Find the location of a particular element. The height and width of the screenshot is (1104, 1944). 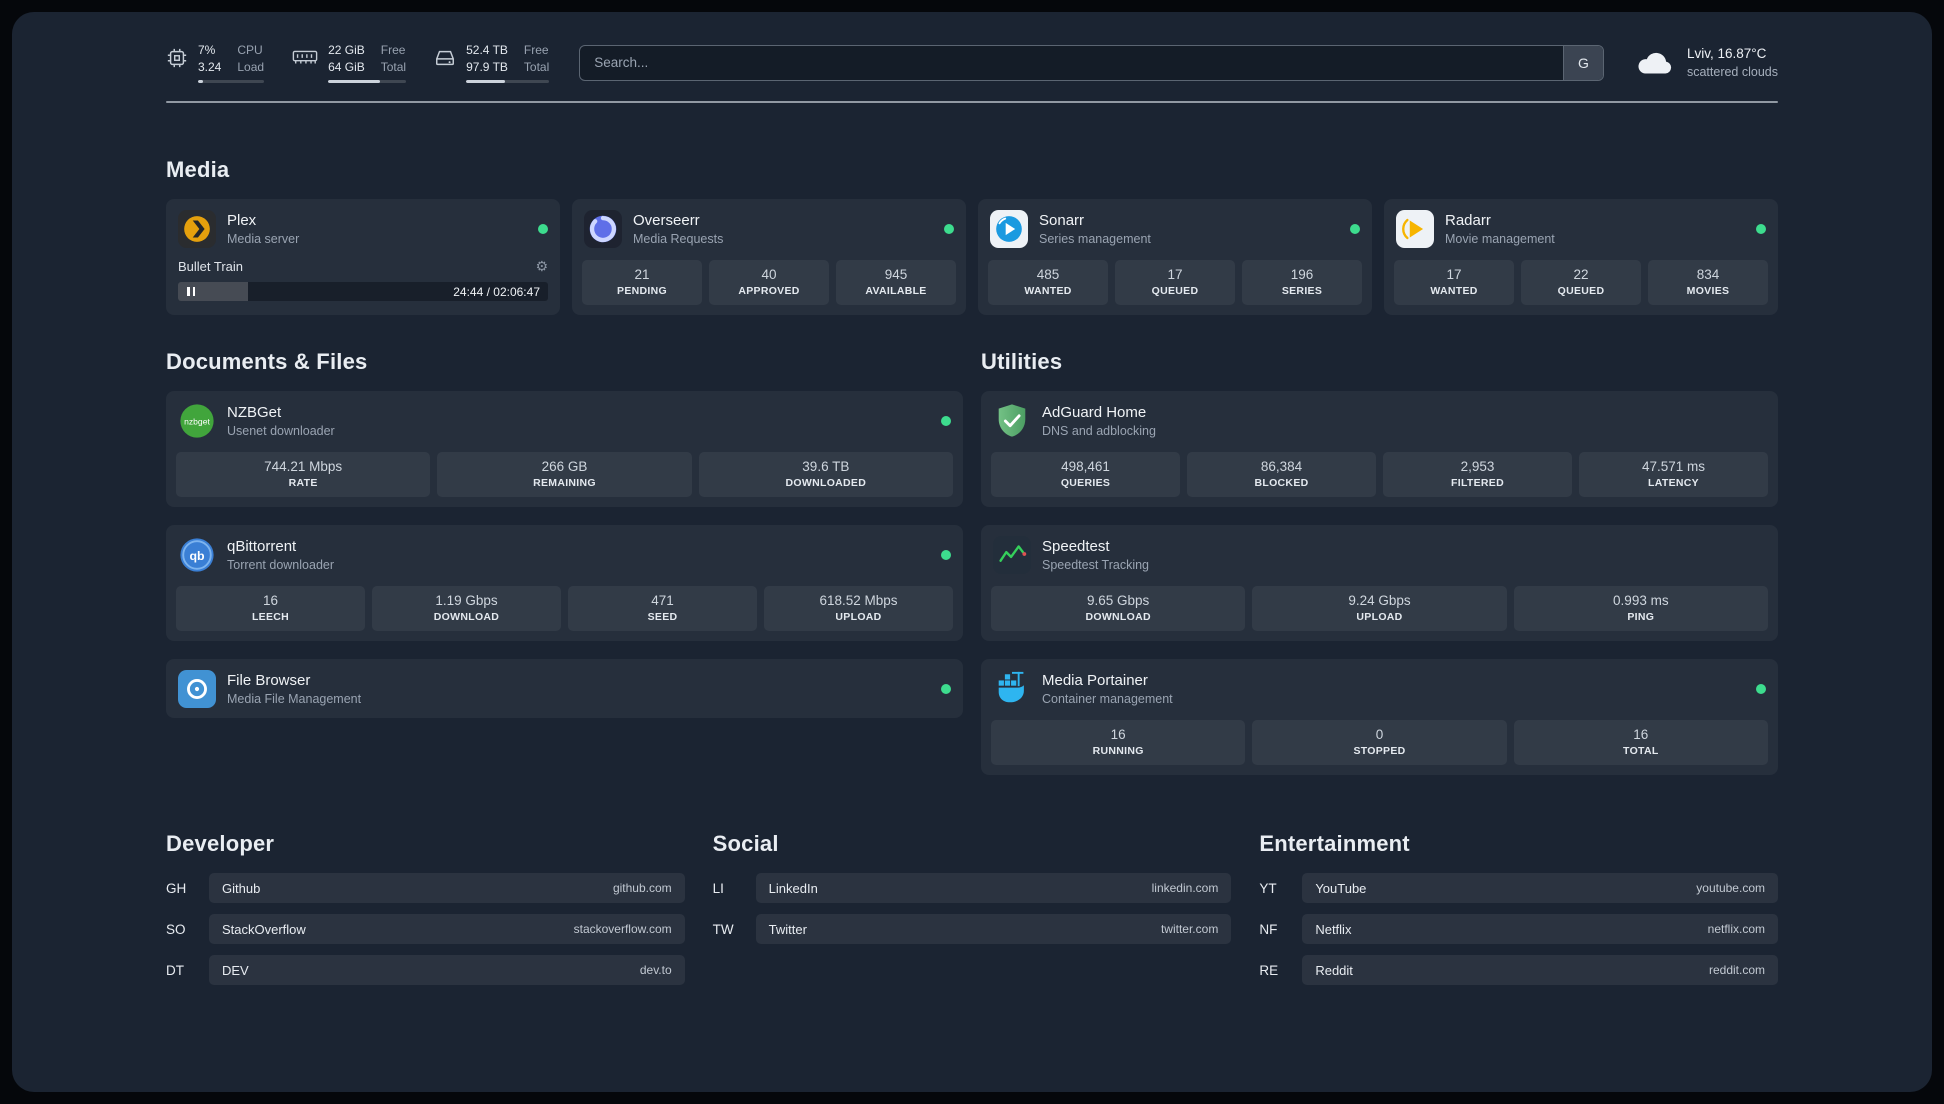

bookmark-abbr: TW is located at coordinates (723, 929).